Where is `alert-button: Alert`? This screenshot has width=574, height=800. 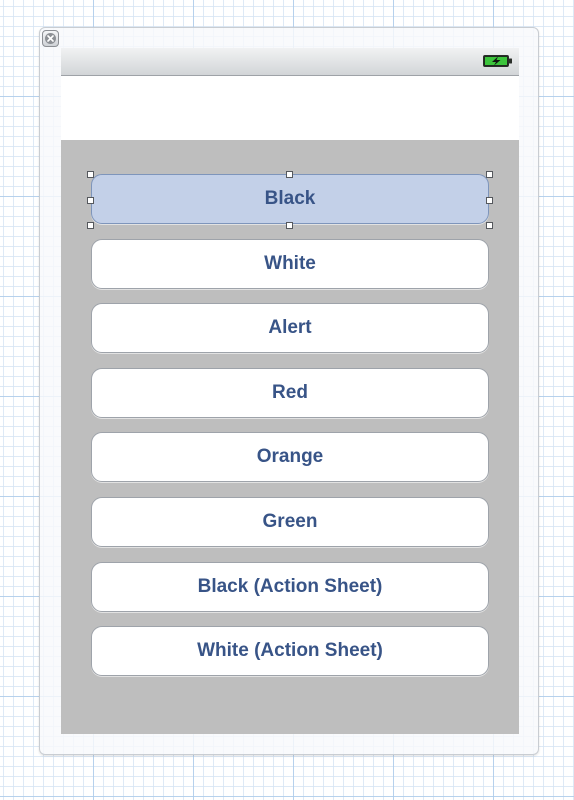 alert-button: Alert is located at coordinates (290, 328).